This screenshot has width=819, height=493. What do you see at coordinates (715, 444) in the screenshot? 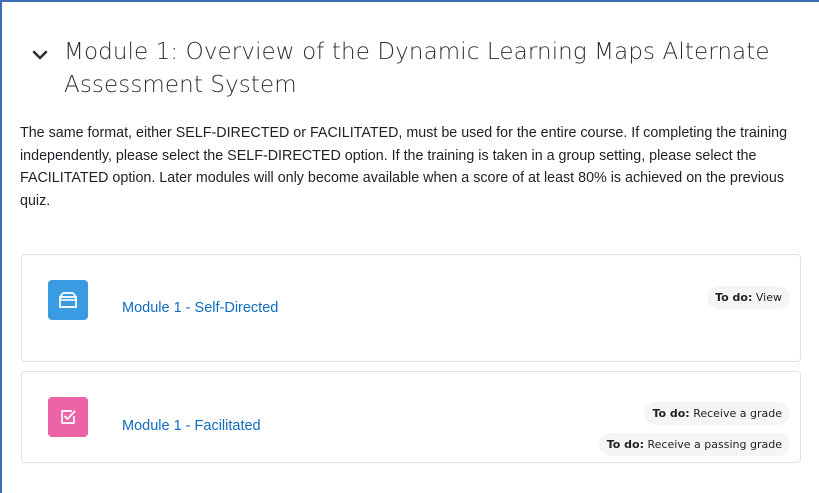
I see `badge-text: Receive a passing grade` at bounding box center [715, 444].